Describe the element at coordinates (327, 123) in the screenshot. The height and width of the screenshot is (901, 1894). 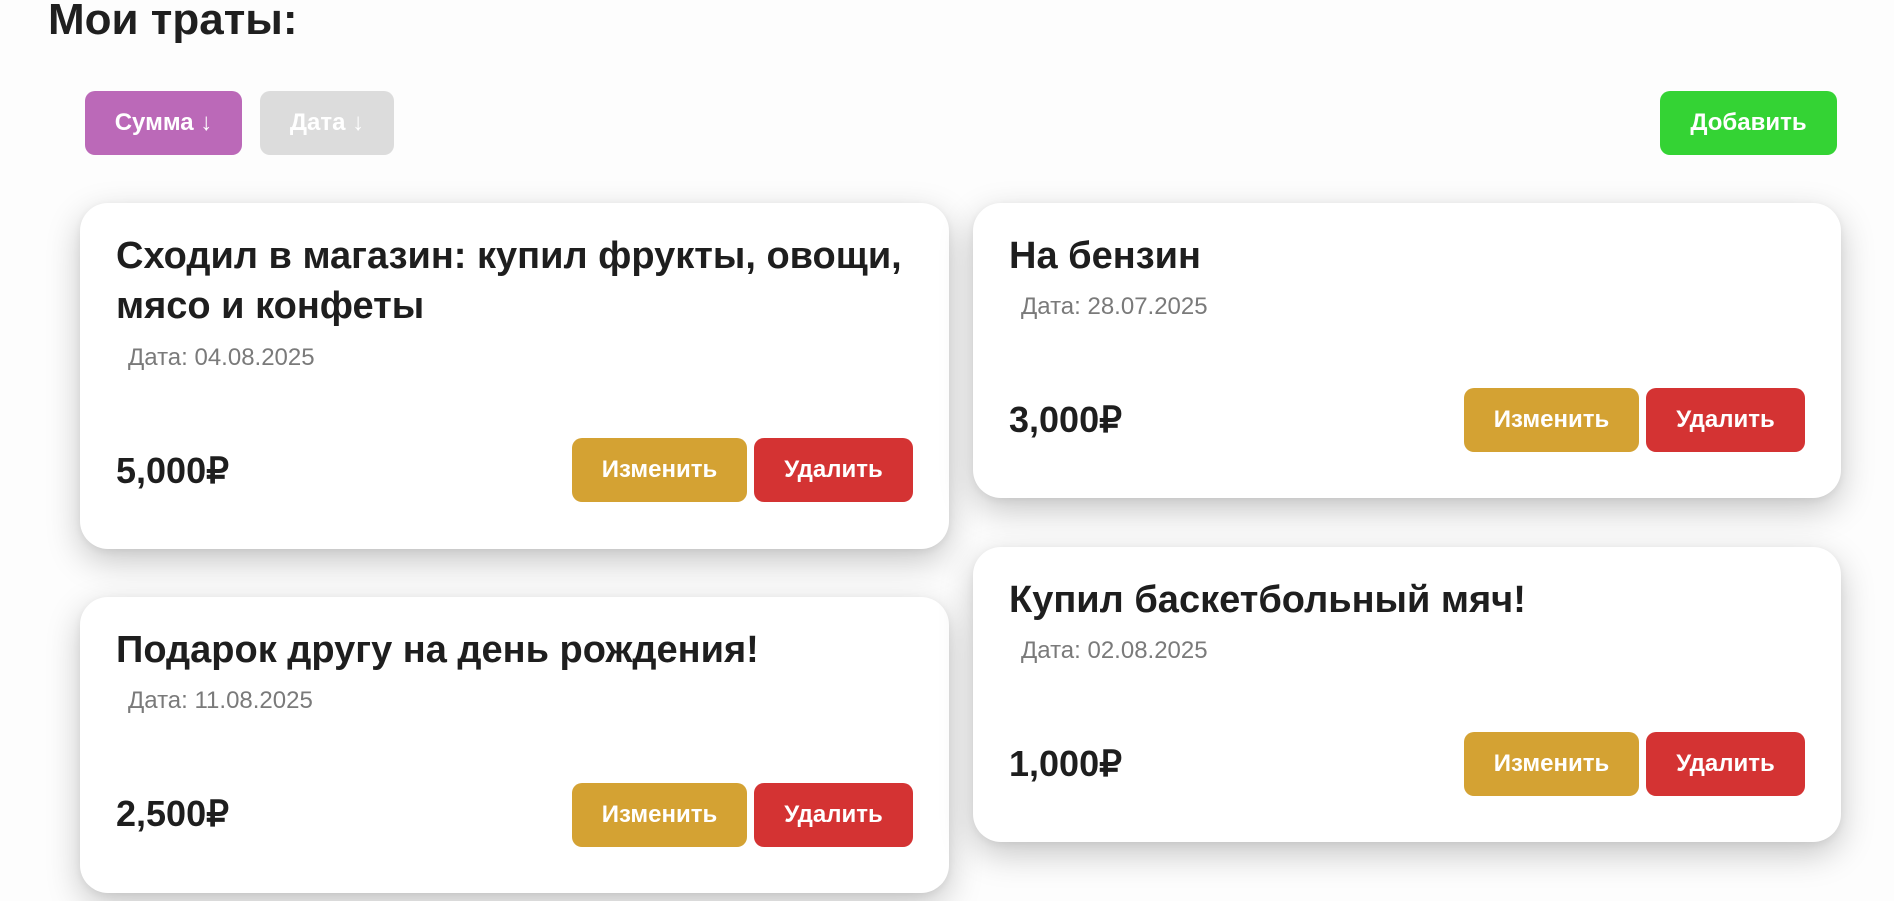
I see `sort-by-date-button: Дата ↓` at that location.